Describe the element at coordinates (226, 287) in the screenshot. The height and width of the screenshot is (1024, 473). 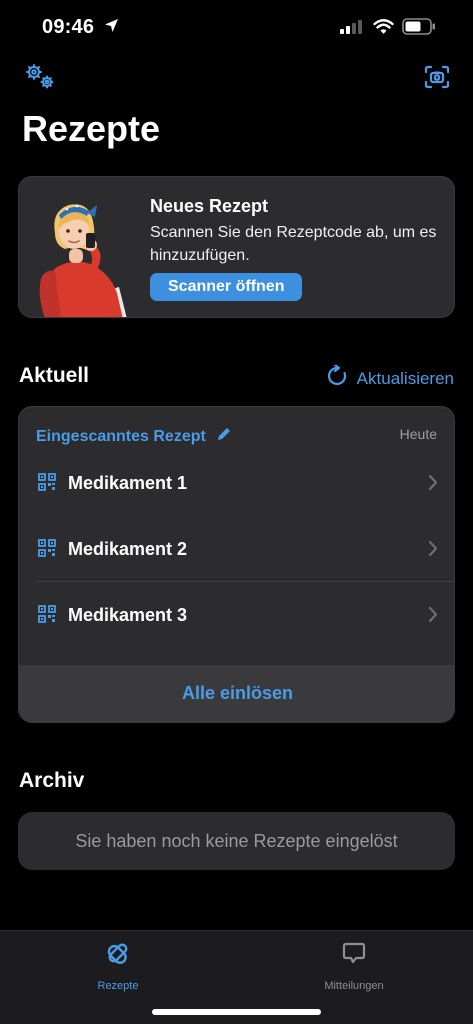
I see `open-scanner-button: Scanner öffnen` at that location.